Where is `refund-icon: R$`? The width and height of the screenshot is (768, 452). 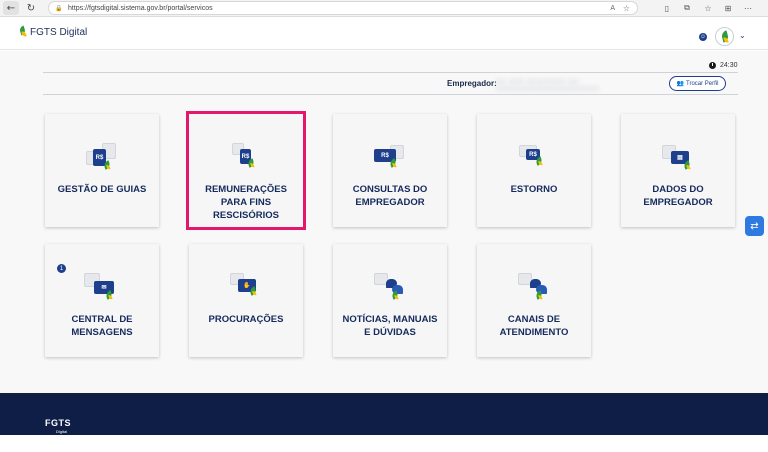
refund-icon: R$ is located at coordinates (534, 160).